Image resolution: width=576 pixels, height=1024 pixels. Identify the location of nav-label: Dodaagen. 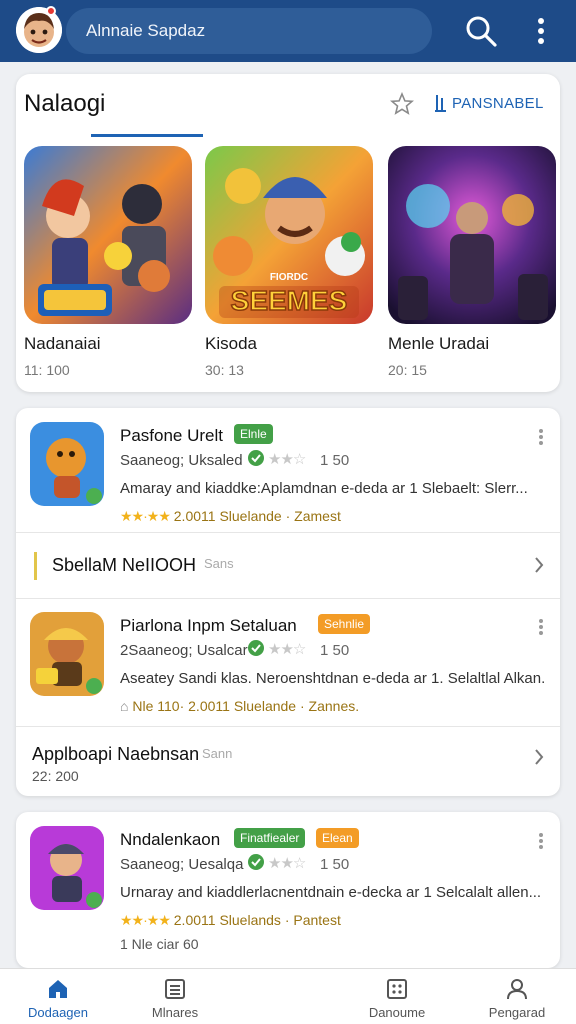
(58, 1012).